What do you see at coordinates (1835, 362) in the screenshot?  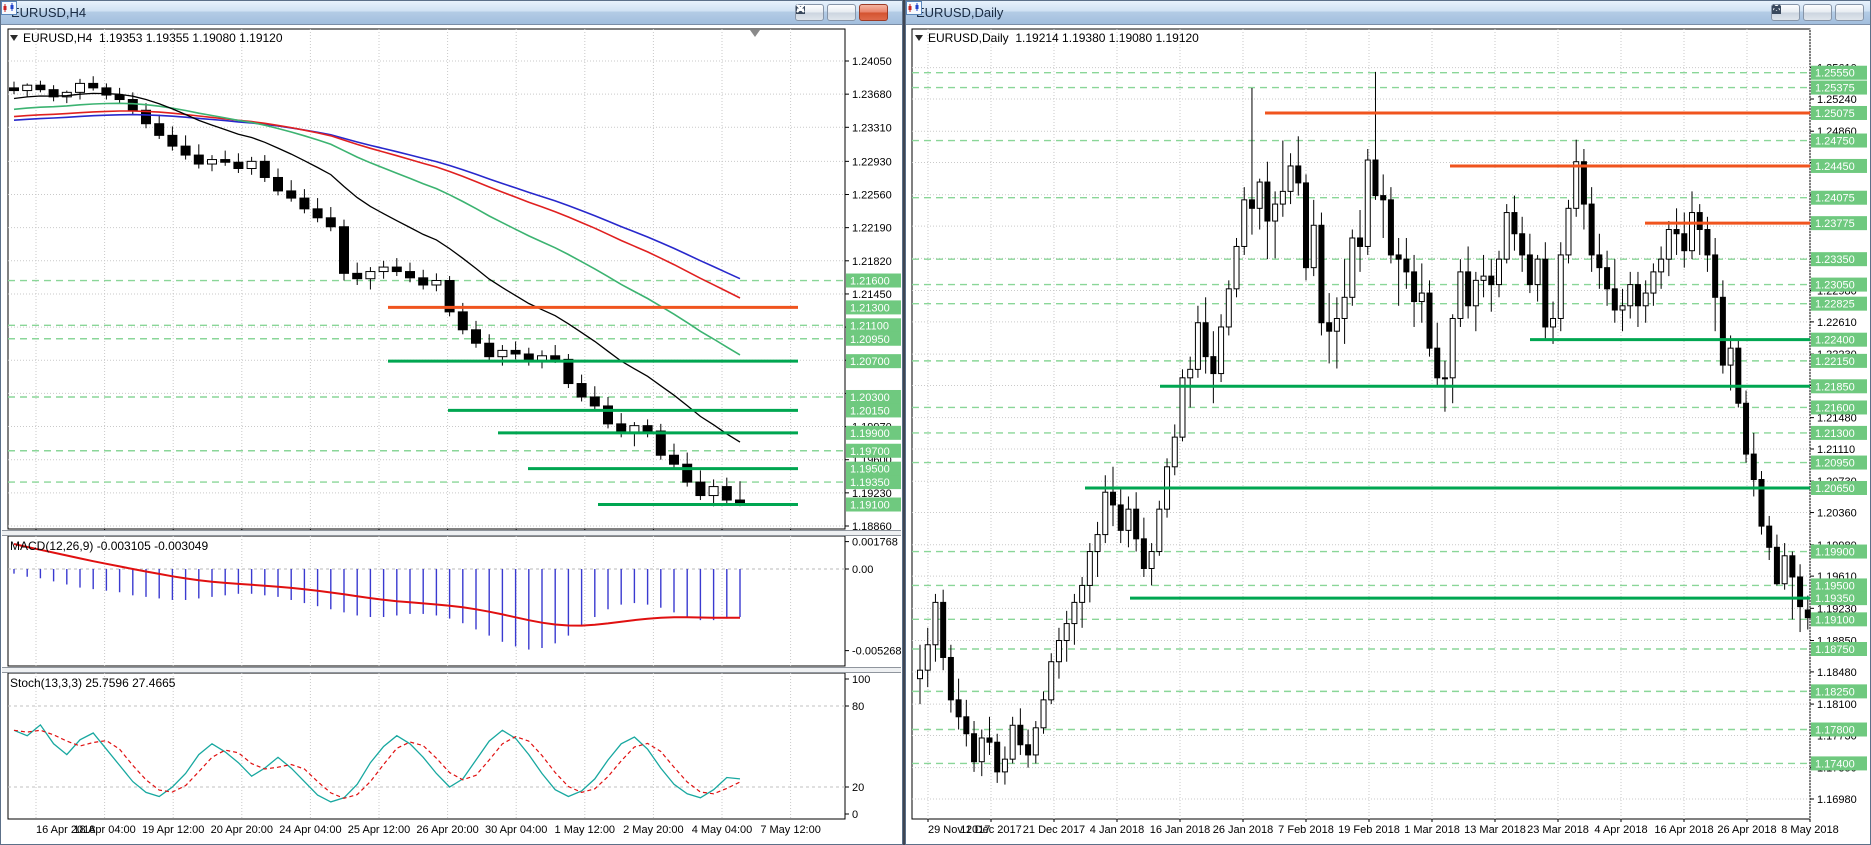 I see `svg-text: 1.22150` at bounding box center [1835, 362].